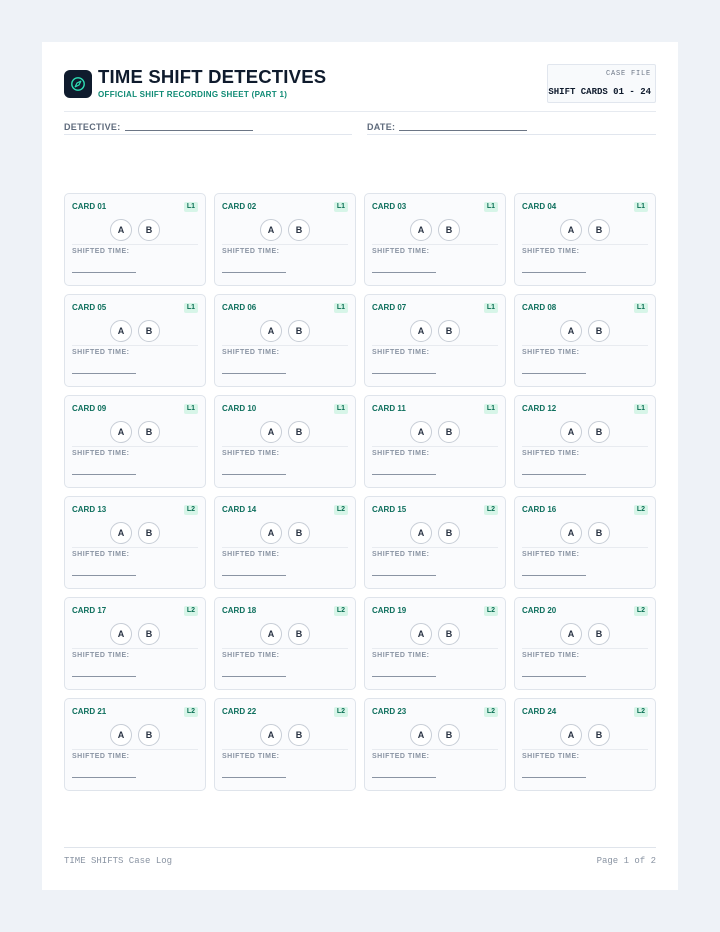 Image resolution: width=720 pixels, height=932 pixels. Describe the element at coordinates (208, 127) in the screenshot. I see `detective-field: DETECTIVE:` at that location.